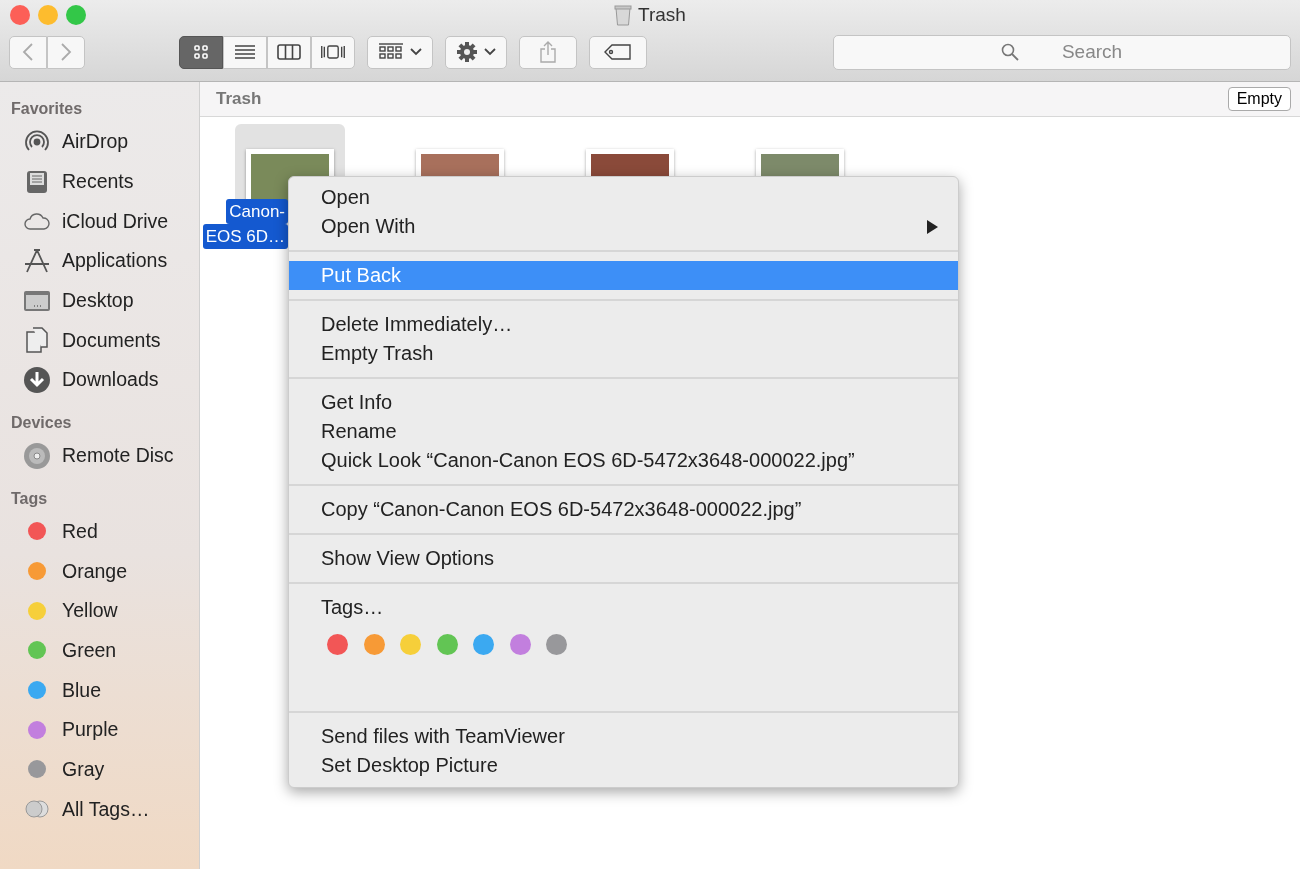  Describe the element at coordinates (47, 109) in the screenshot. I see `sidebar-heading: Favorites` at that location.